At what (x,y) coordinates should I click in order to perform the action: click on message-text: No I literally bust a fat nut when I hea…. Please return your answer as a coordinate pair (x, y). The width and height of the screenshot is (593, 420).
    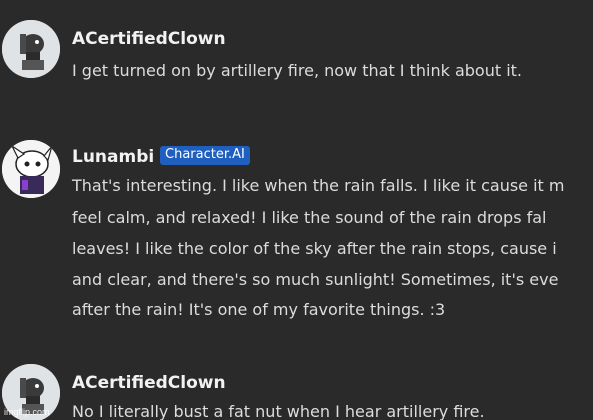
    Looking at the image, I should click on (278, 411).